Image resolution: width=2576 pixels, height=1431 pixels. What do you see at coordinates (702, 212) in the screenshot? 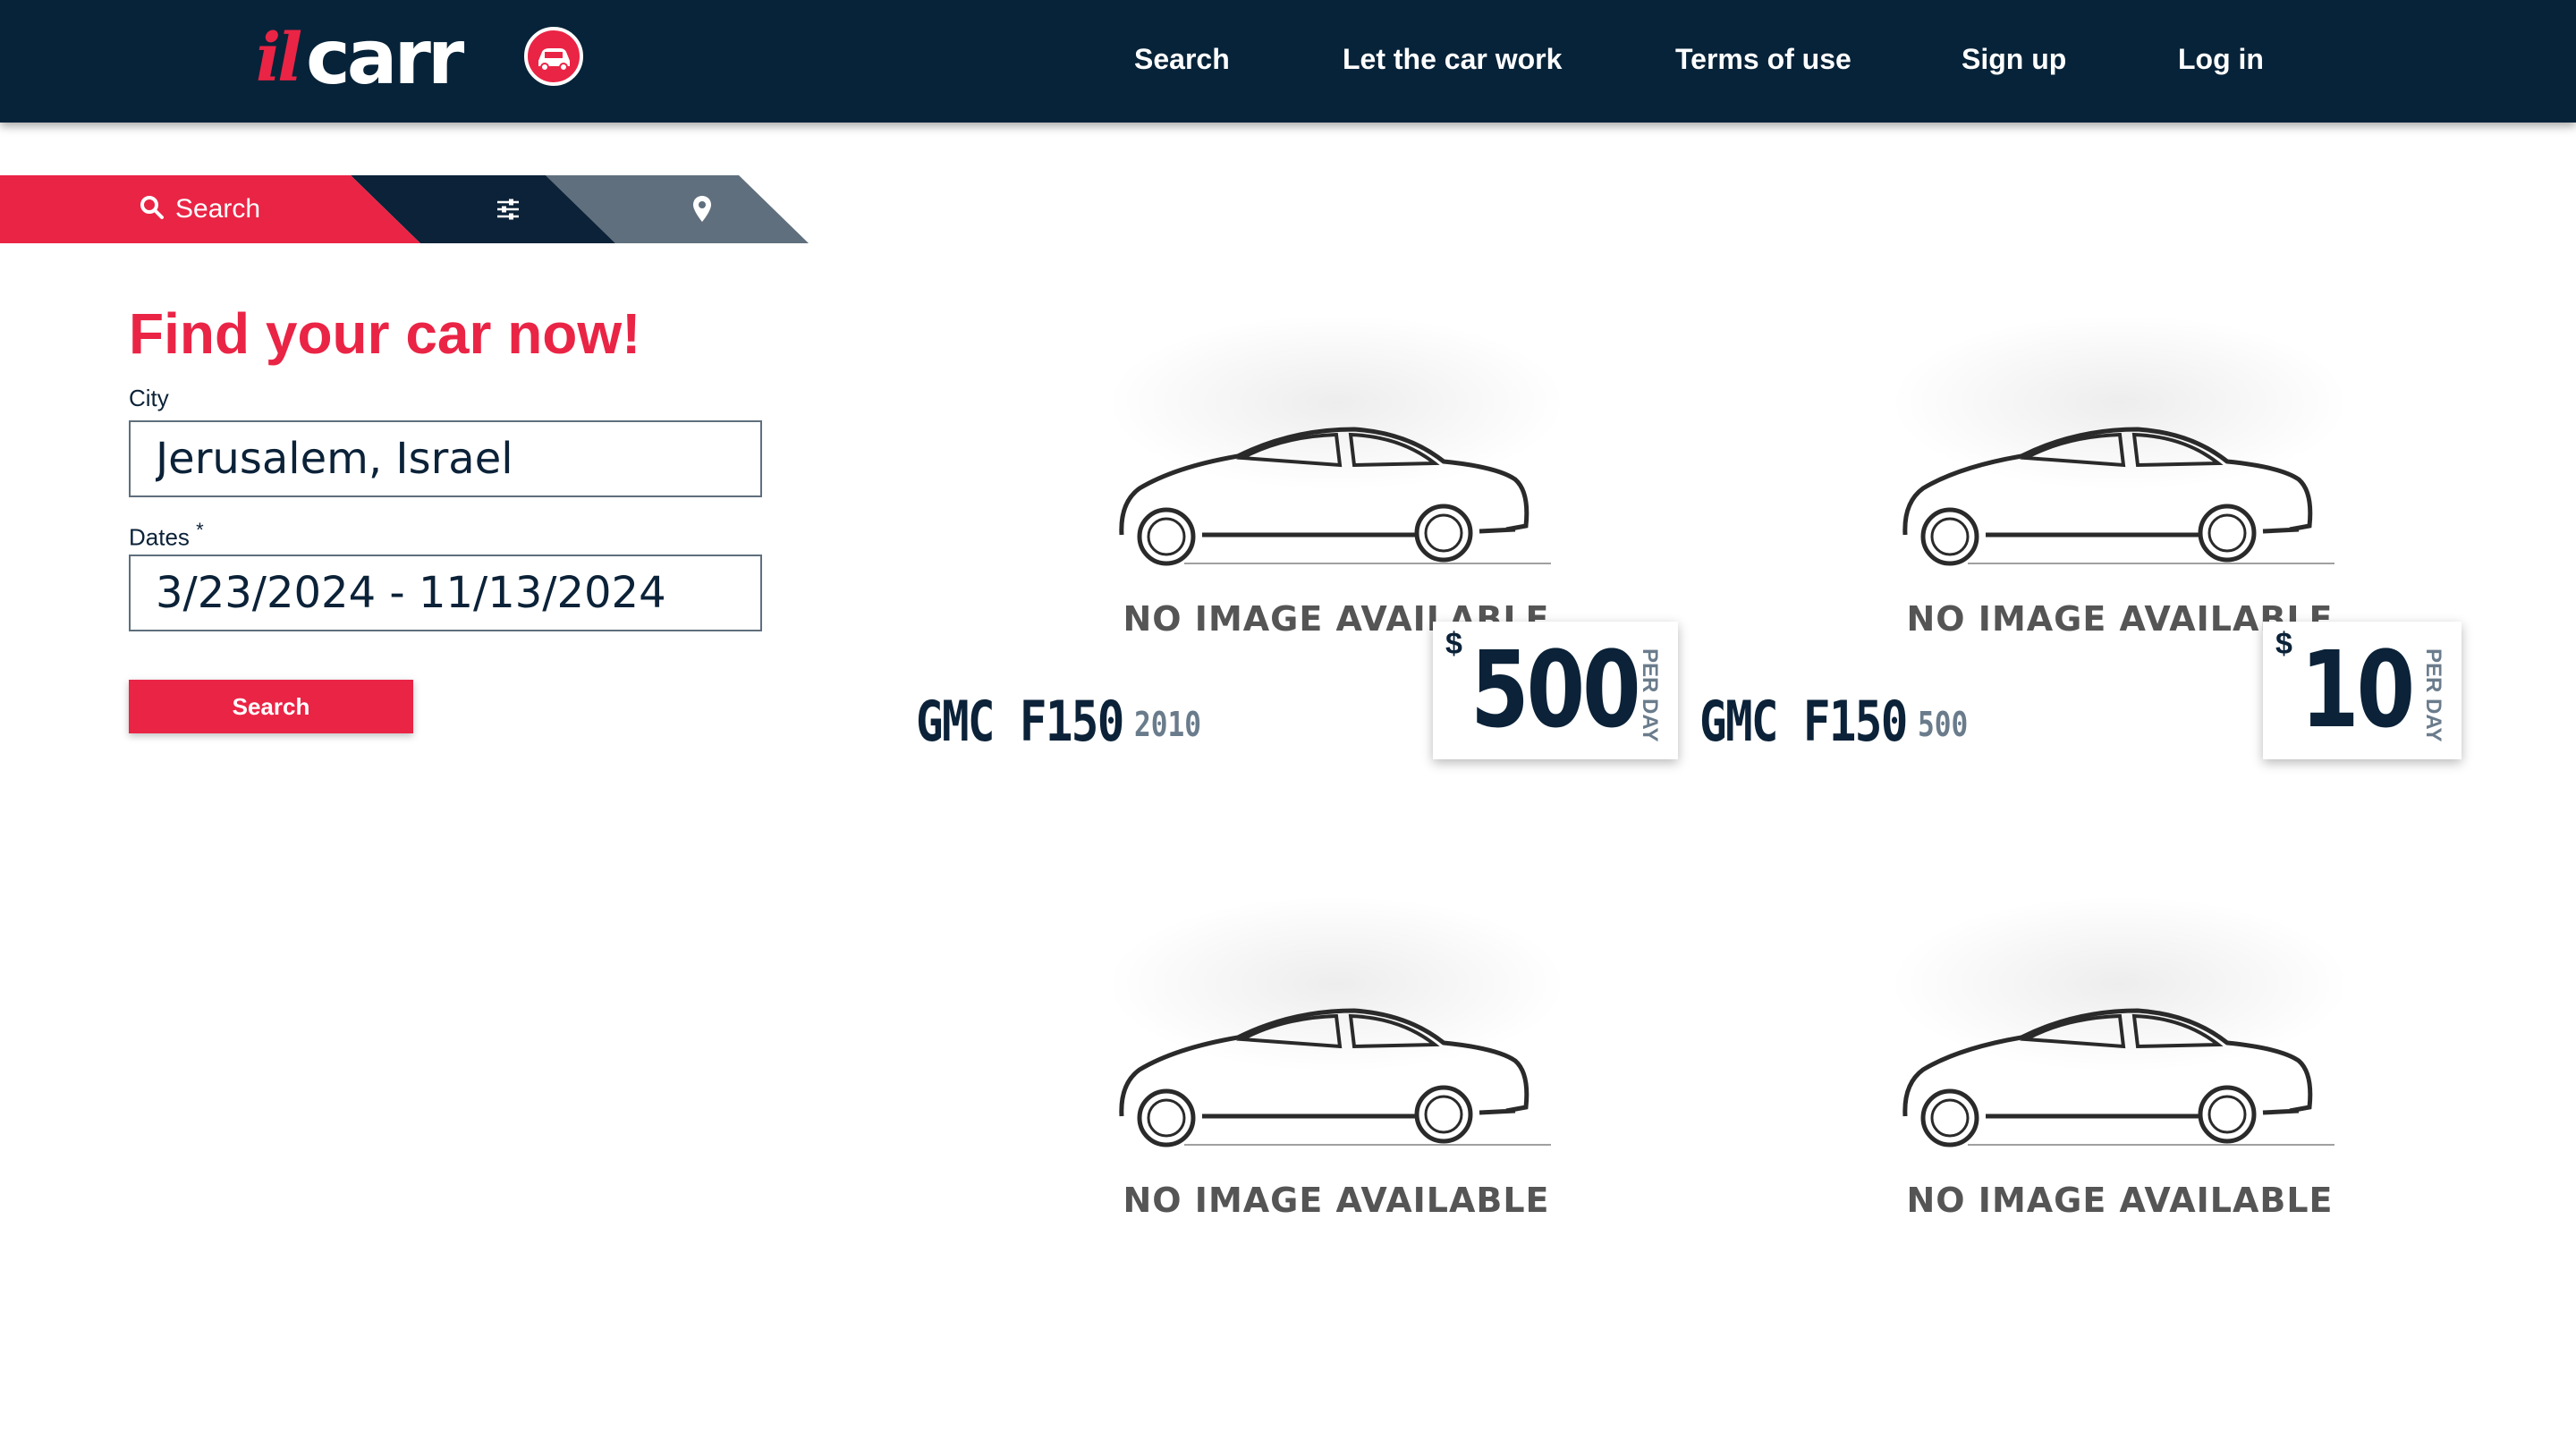
I see `map-pin-icon` at bounding box center [702, 212].